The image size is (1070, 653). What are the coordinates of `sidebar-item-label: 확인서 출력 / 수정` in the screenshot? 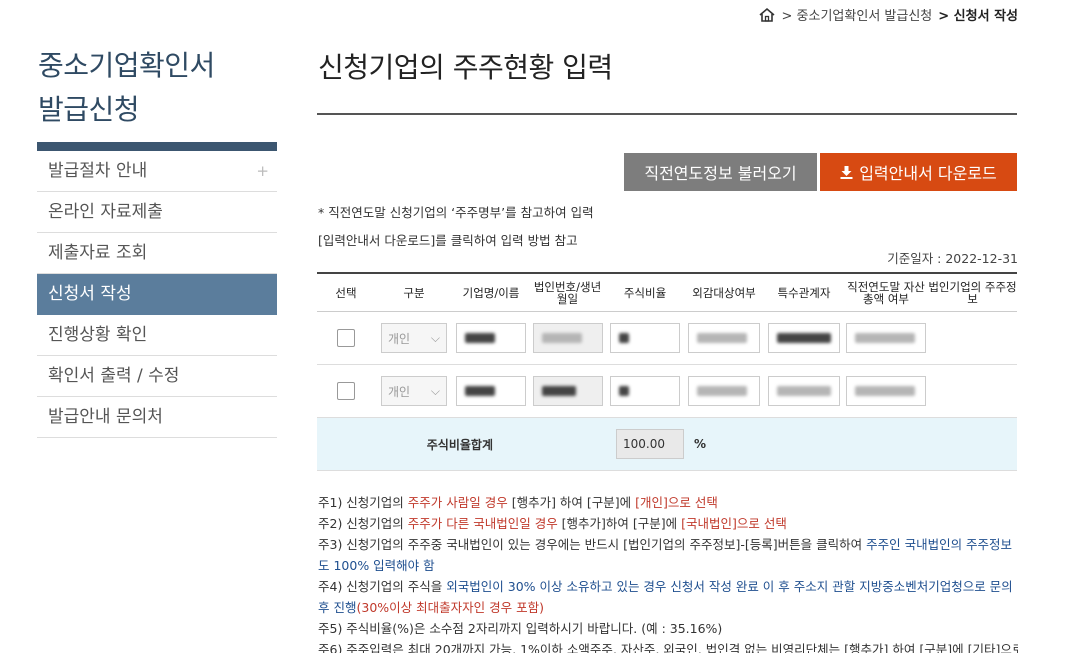 It's located at (114, 376).